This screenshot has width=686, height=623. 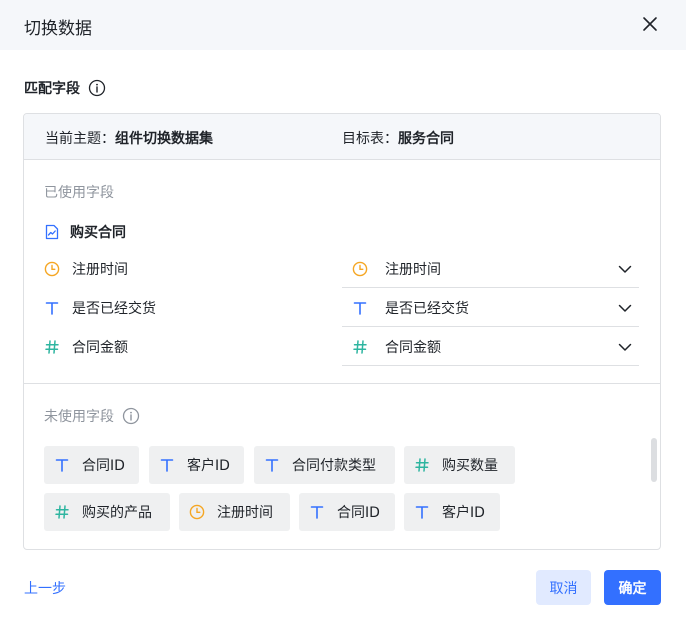 I want to click on source-field: 是否已经交货, so click(x=100, y=308).